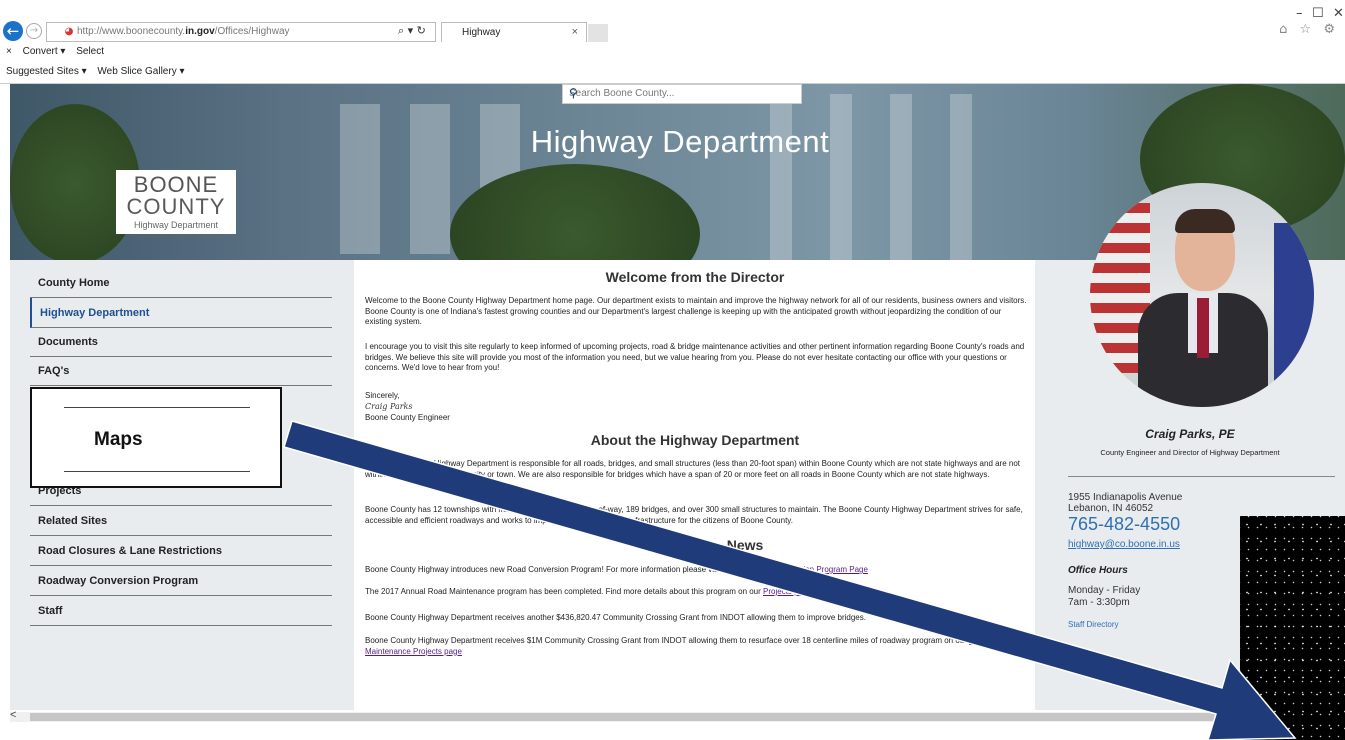  What do you see at coordinates (598, 33) in the screenshot?
I see `new-tab-button` at bounding box center [598, 33].